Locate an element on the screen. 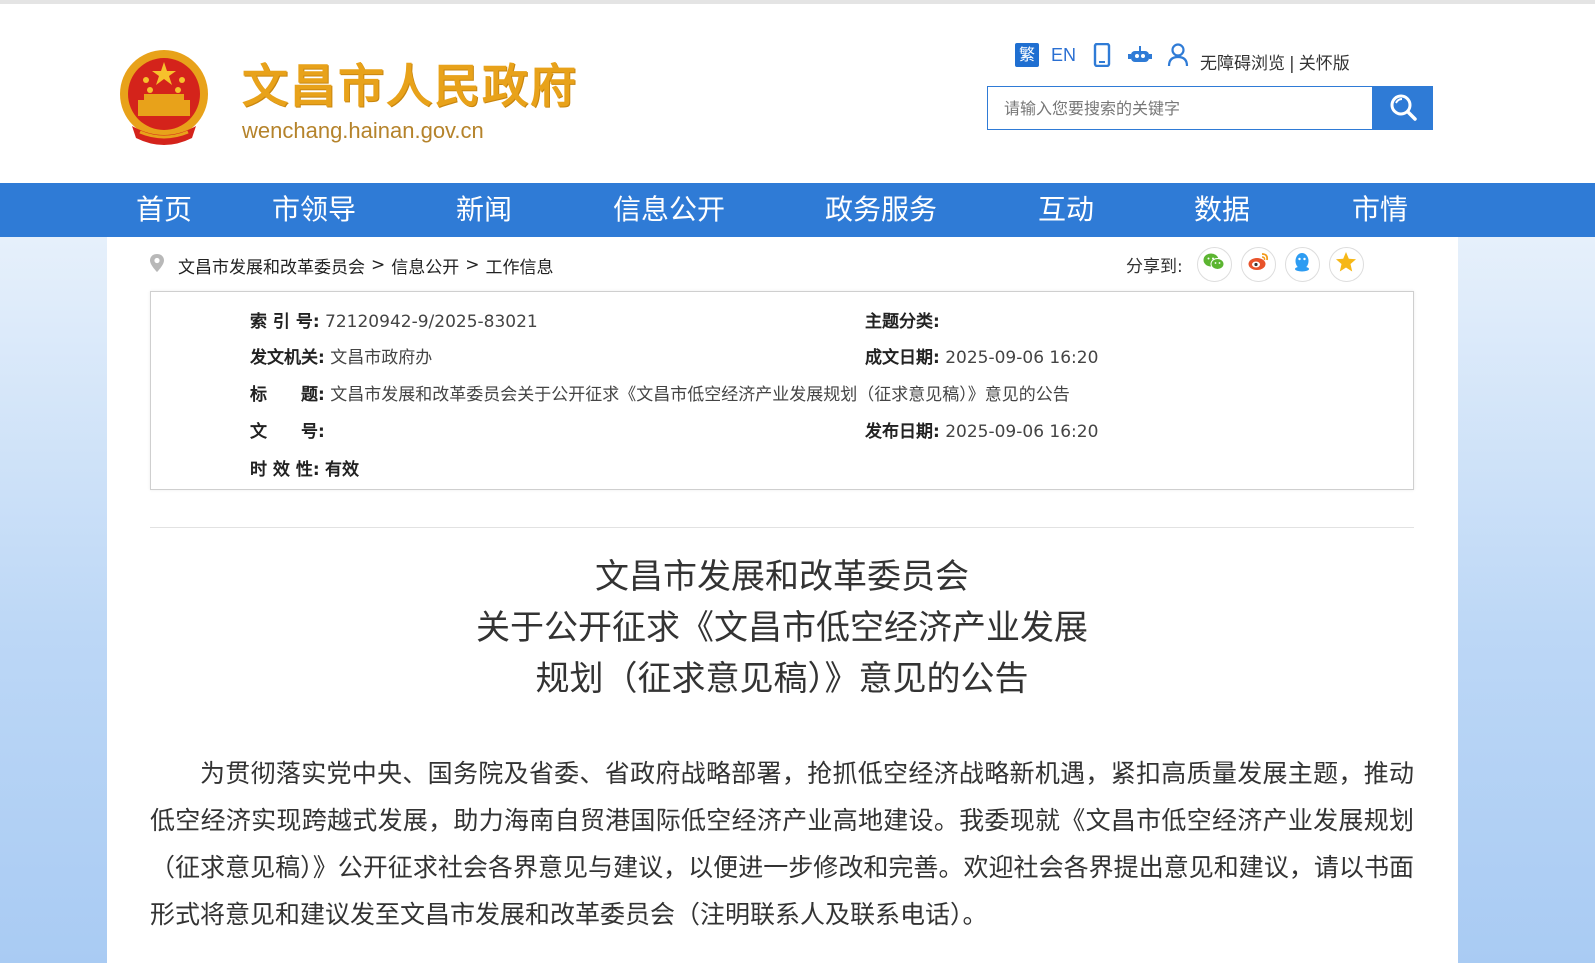 The width and height of the screenshot is (1595, 963). search-bar is located at coordinates (1210, 108).